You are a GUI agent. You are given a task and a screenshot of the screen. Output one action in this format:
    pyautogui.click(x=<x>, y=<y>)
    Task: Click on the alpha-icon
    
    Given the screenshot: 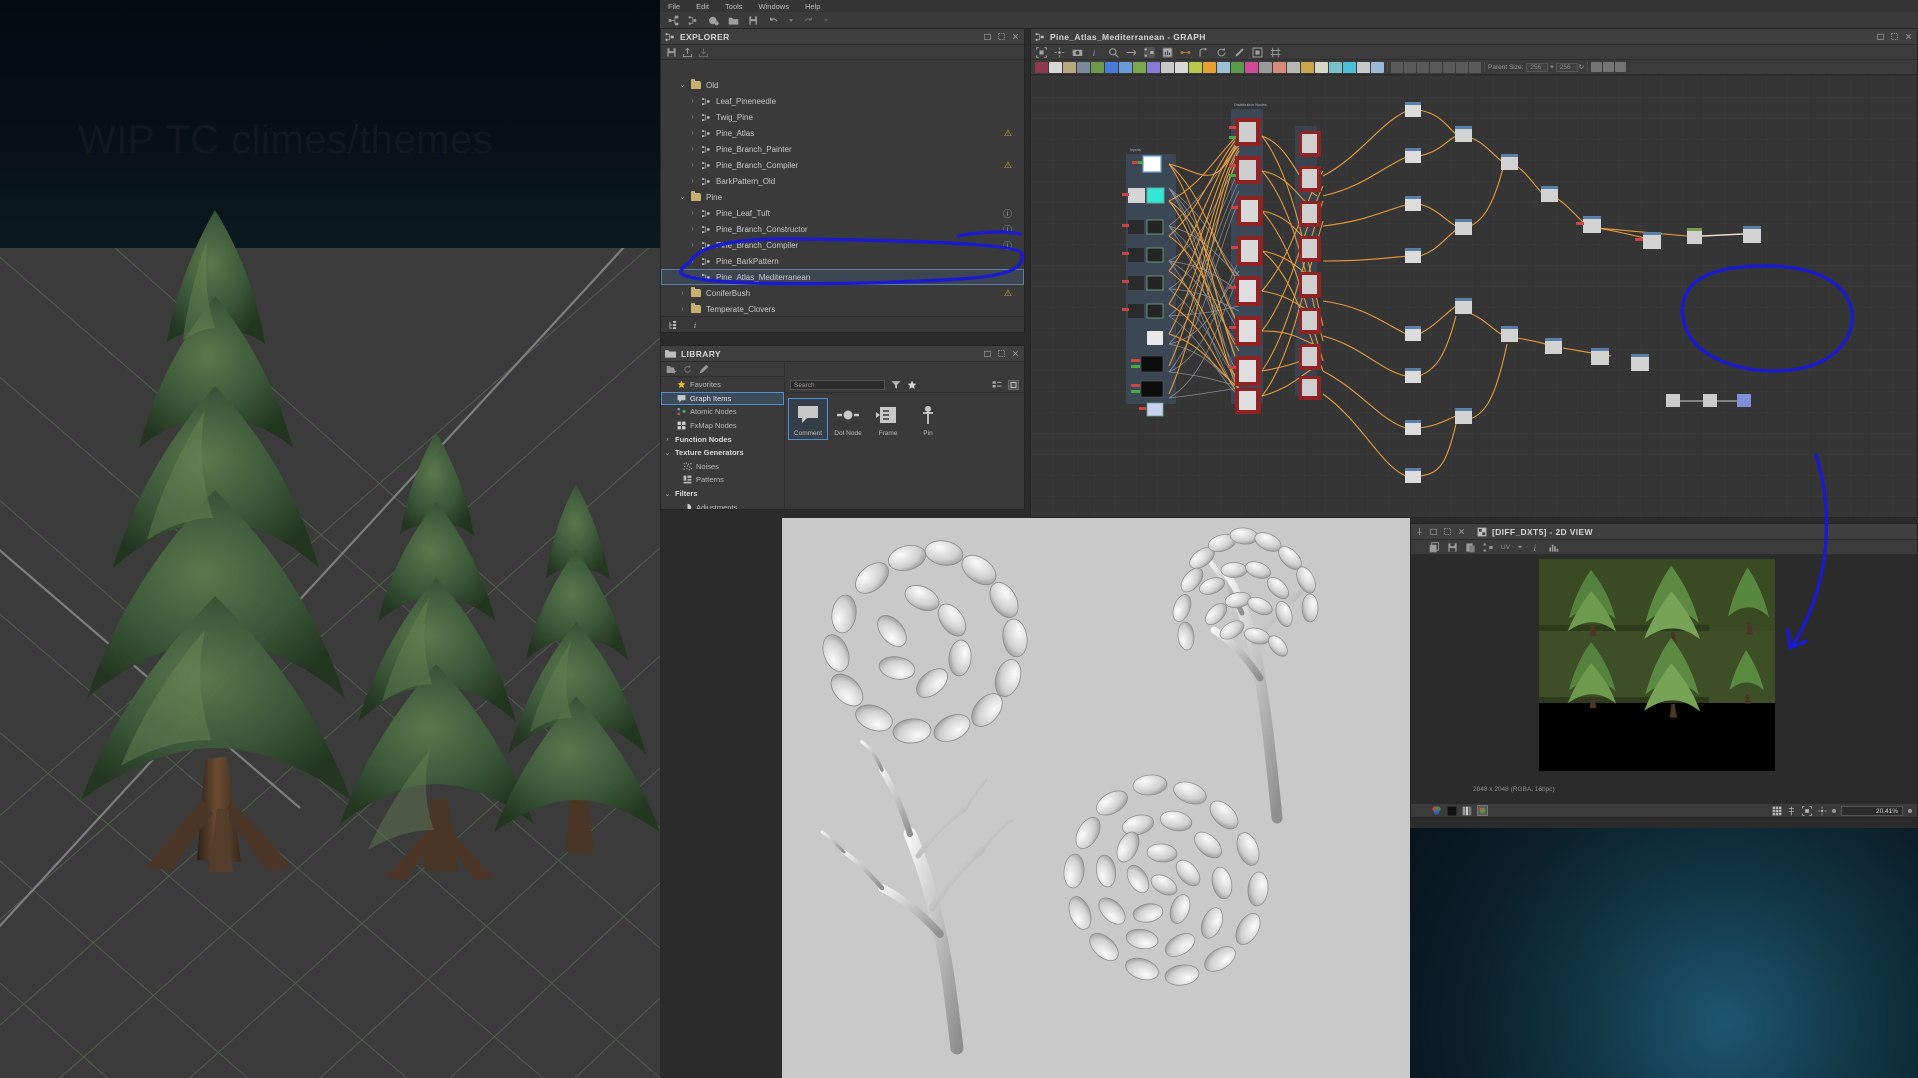 What is the action you would take?
    pyautogui.click(x=1452, y=811)
    